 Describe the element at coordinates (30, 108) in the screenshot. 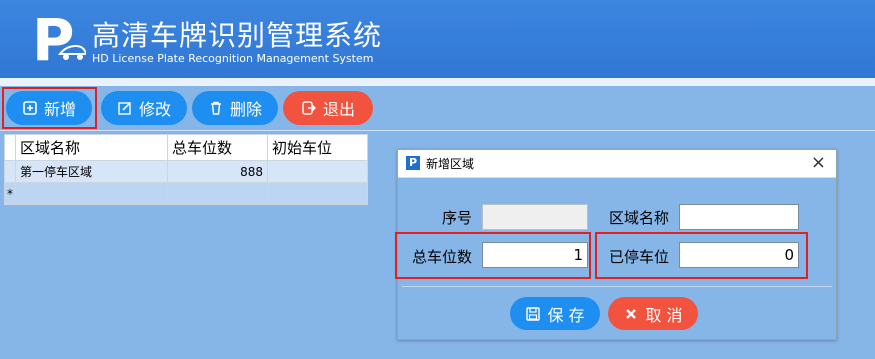

I see `add-icon` at that location.